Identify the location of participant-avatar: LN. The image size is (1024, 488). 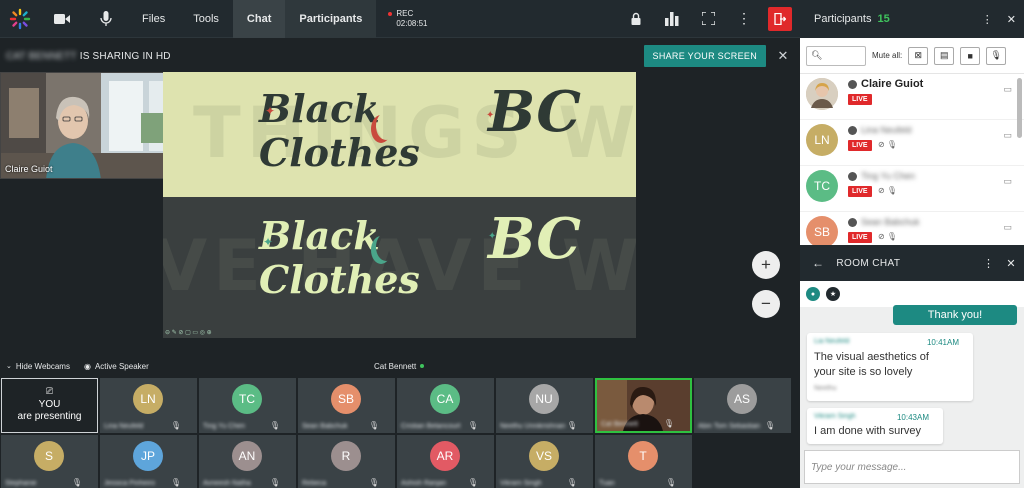
(822, 140).